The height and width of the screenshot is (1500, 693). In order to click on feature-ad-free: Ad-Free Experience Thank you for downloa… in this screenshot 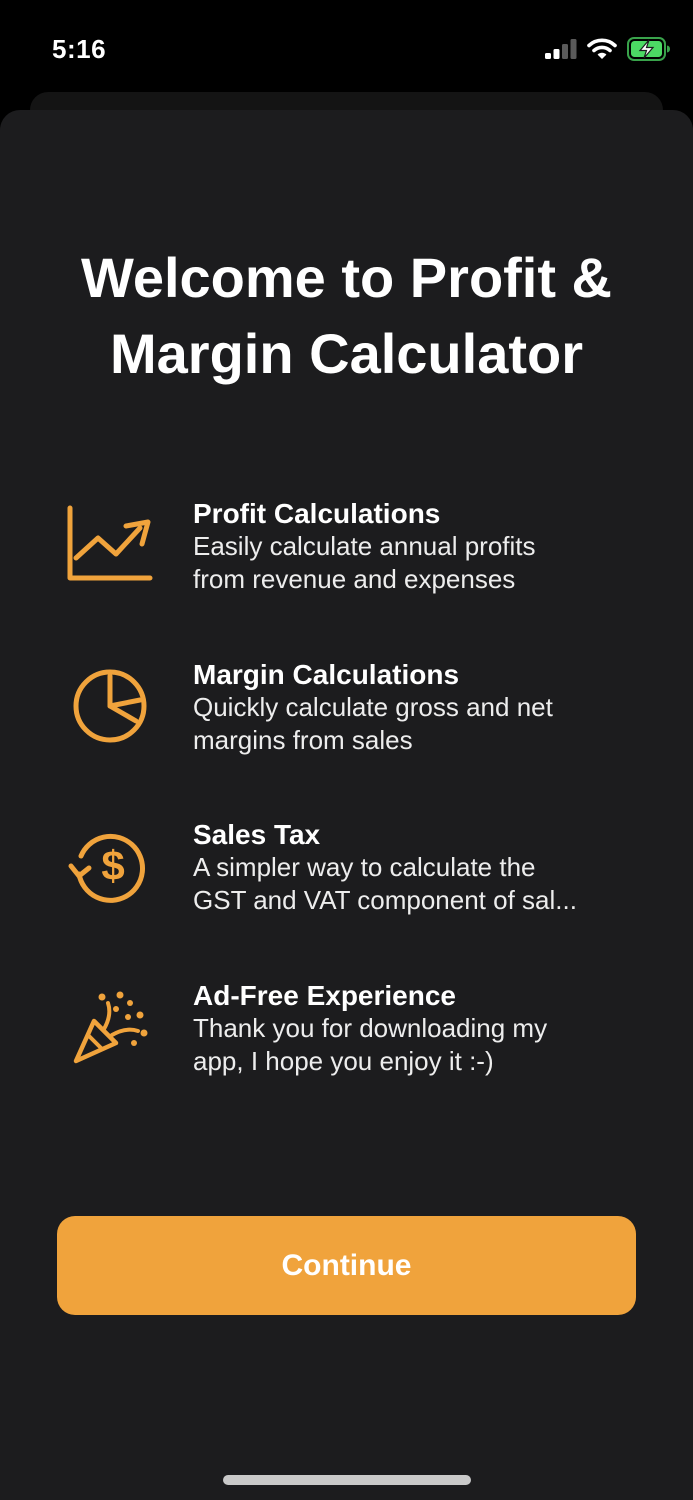, I will do `click(346, 1034)`.